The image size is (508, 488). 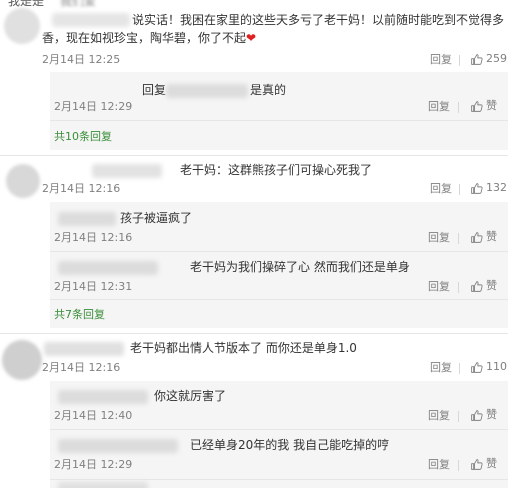 What do you see at coordinates (279, 226) in the screenshot?
I see `reply-item: 孩子被逼疯了 2月14日 12:16 回复 赞` at bounding box center [279, 226].